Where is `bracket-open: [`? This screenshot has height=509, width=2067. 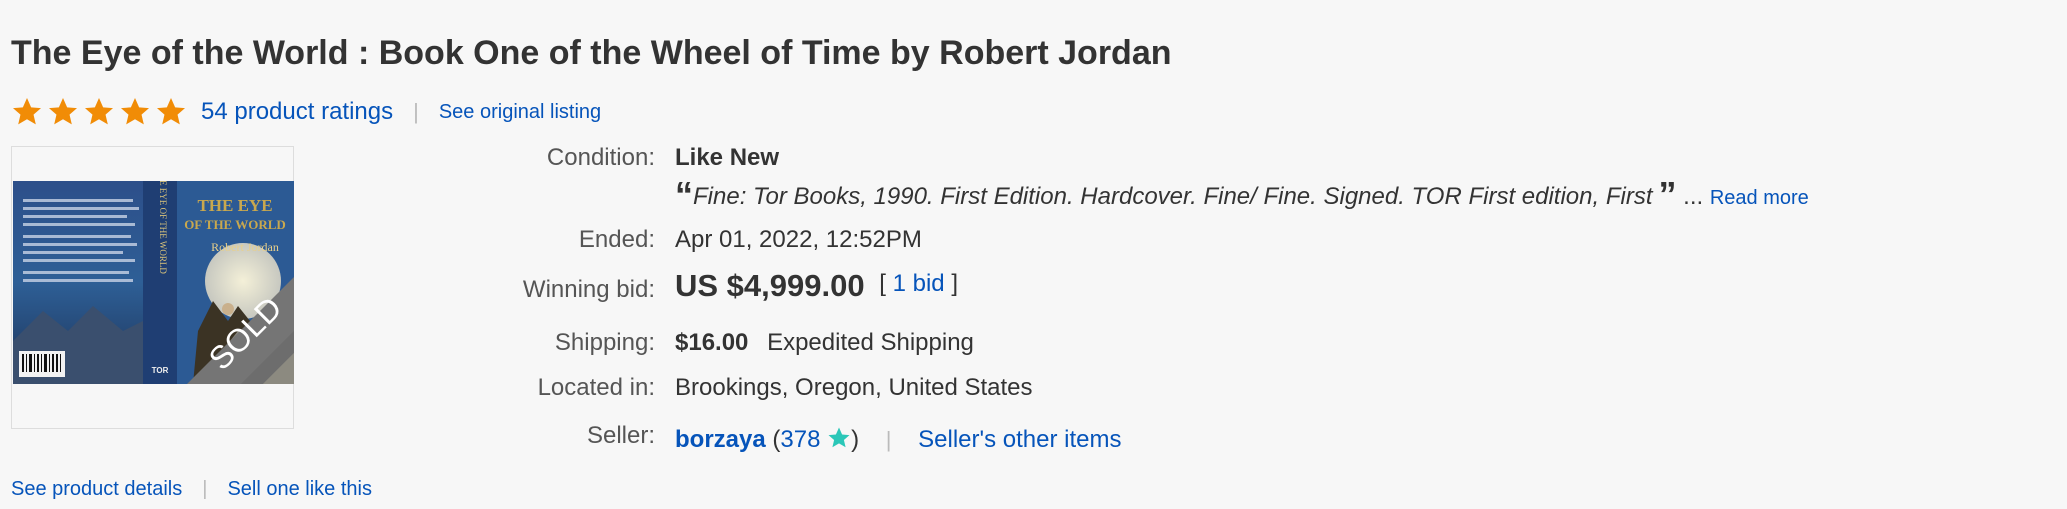
bracket-open: [ is located at coordinates (882, 283).